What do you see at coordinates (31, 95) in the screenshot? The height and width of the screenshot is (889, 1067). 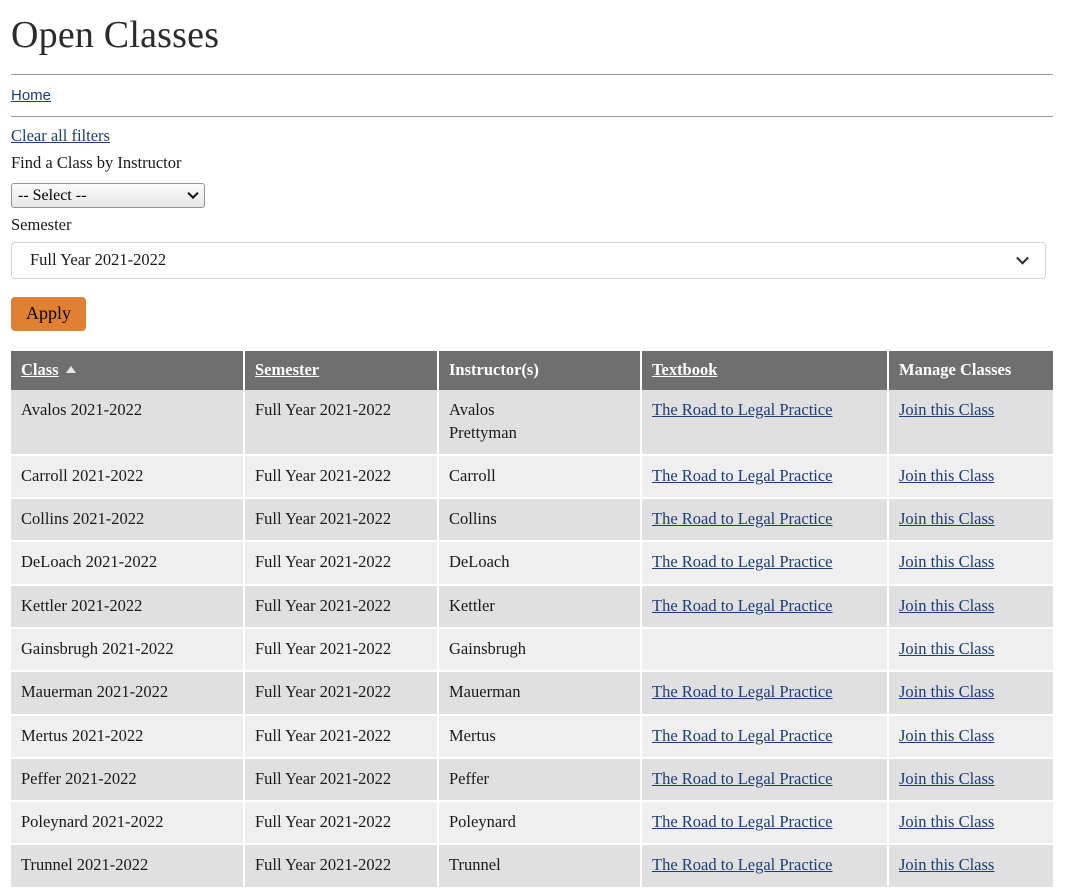 I see `breadcrumb-link-home: Home` at bounding box center [31, 95].